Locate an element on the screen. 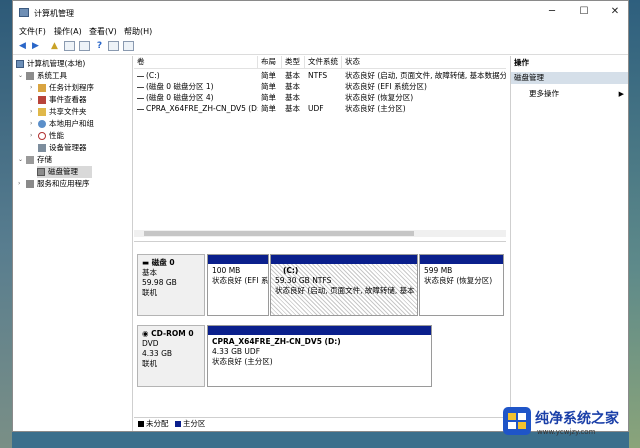 This screenshot has height=448, width=640. computer-management-icon is located at coordinates (24, 12).